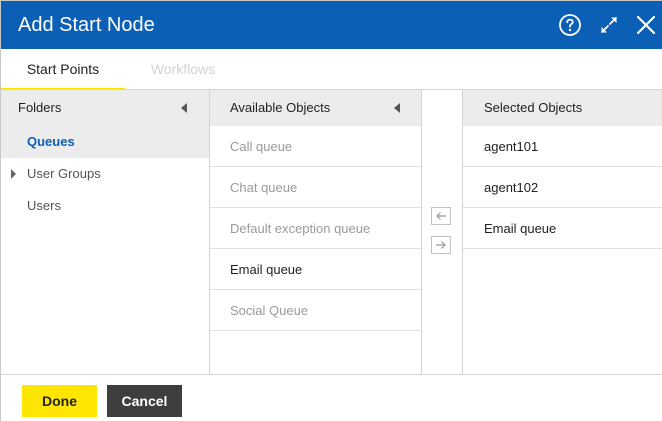 The width and height of the screenshot is (662, 421). What do you see at coordinates (144, 401) in the screenshot?
I see `cancel-button: Cancel` at bounding box center [144, 401].